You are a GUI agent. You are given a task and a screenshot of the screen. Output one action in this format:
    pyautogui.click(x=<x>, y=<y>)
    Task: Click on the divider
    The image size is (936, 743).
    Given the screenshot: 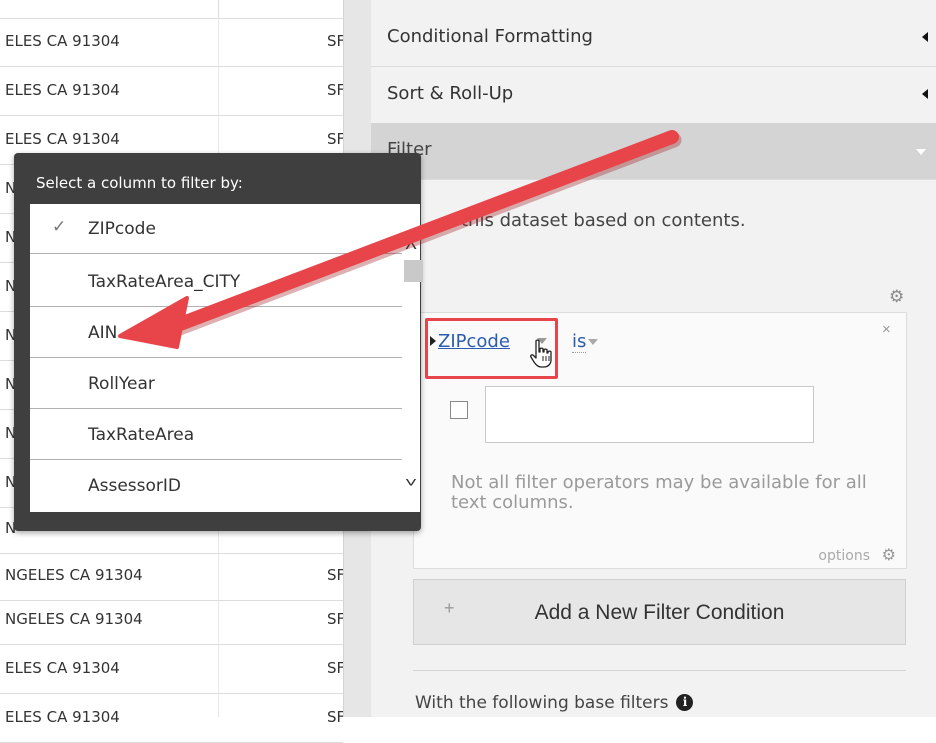 What is the action you would take?
    pyautogui.click(x=659, y=670)
    